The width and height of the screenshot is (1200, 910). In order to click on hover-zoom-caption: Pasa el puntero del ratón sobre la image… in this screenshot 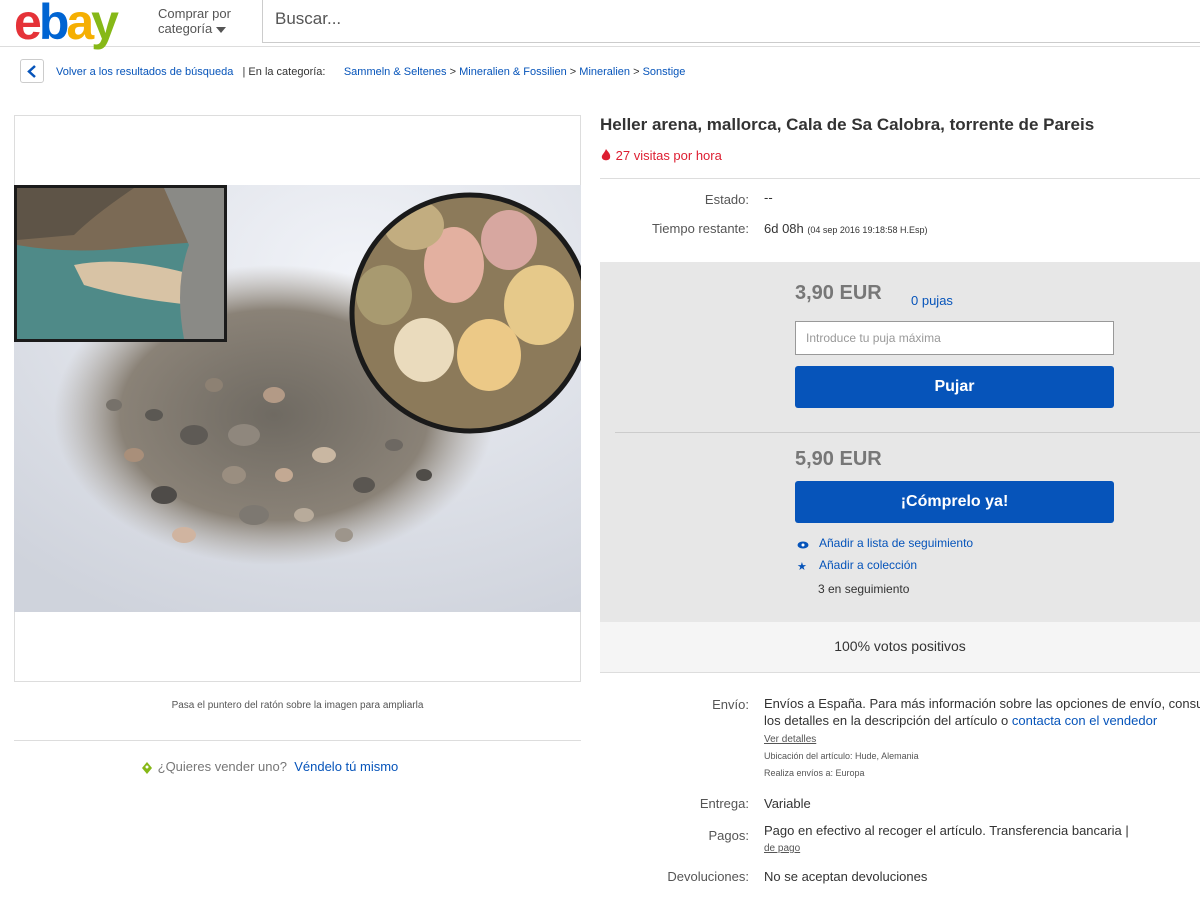, I will do `click(297, 705)`.